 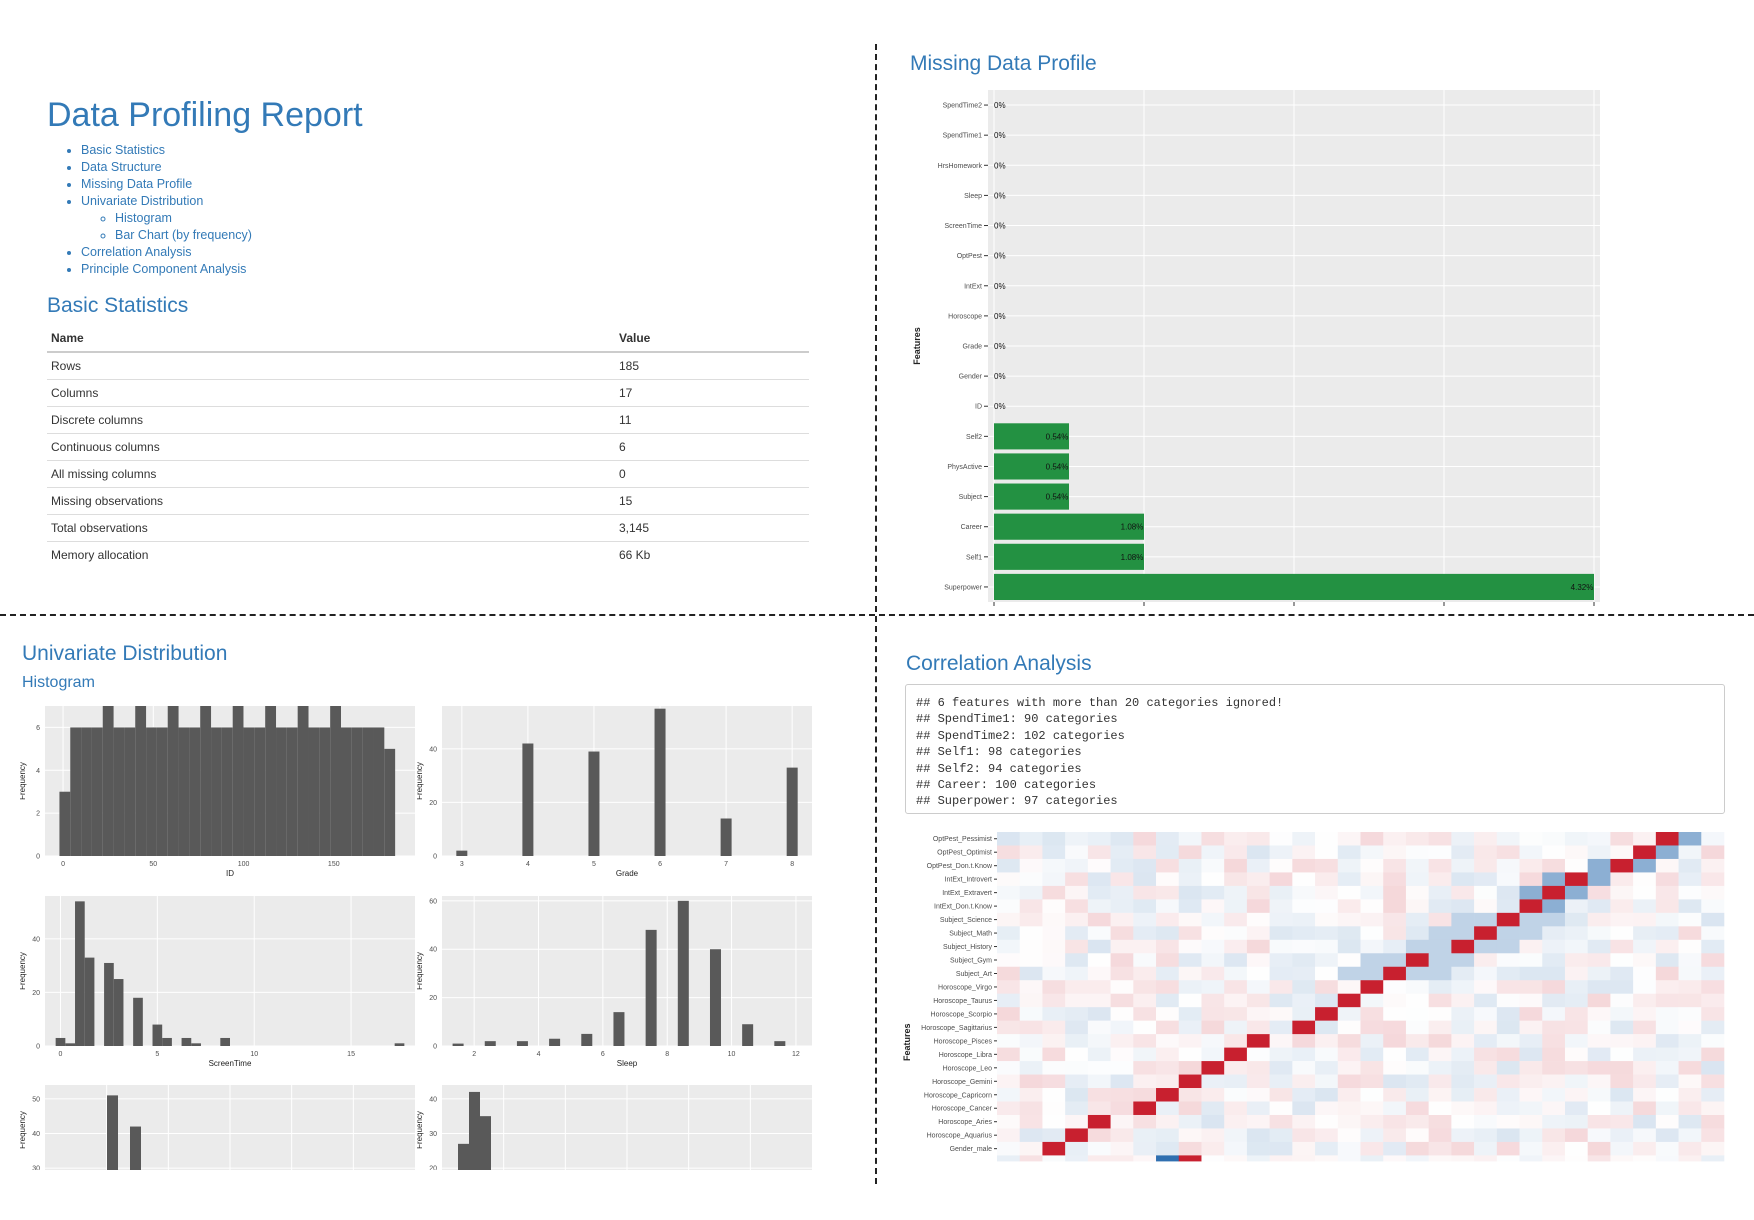 I want to click on toc-subitem: Bar Chart (by frequency), so click(x=183, y=235).